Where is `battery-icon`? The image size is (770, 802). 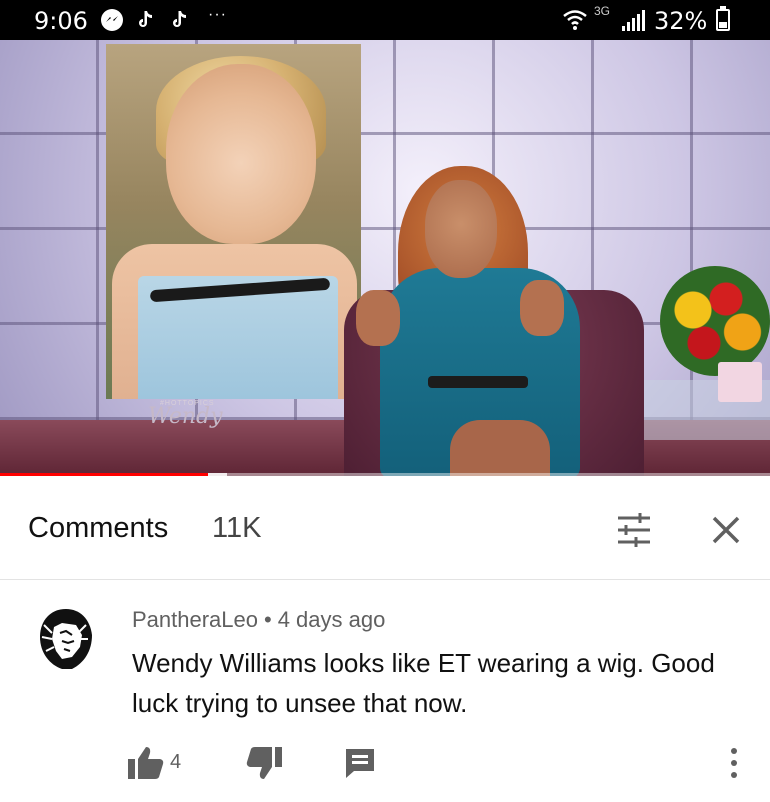
battery-icon is located at coordinates (723, 18).